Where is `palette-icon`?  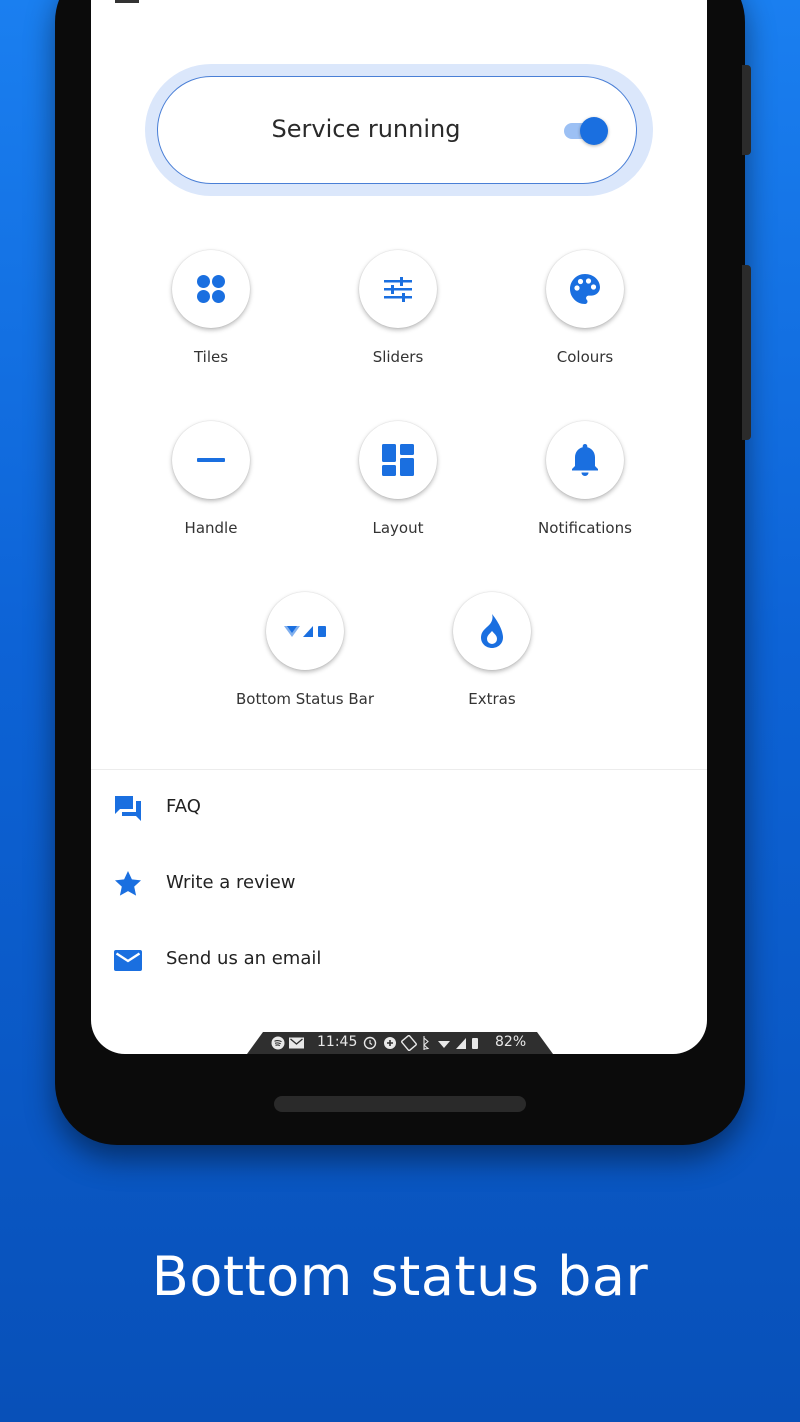 palette-icon is located at coordinates (585, 289).